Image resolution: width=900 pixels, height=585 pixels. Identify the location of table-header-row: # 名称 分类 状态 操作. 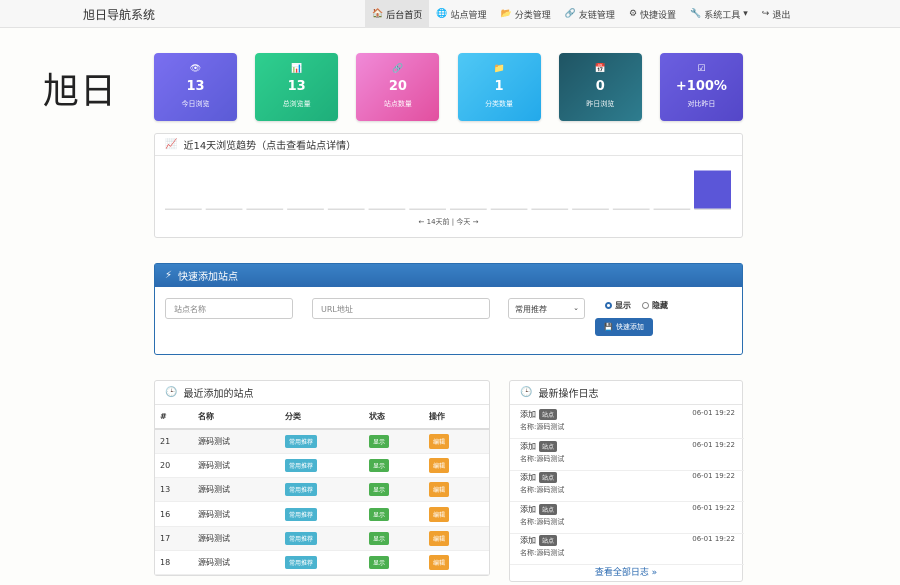
(322, 417).